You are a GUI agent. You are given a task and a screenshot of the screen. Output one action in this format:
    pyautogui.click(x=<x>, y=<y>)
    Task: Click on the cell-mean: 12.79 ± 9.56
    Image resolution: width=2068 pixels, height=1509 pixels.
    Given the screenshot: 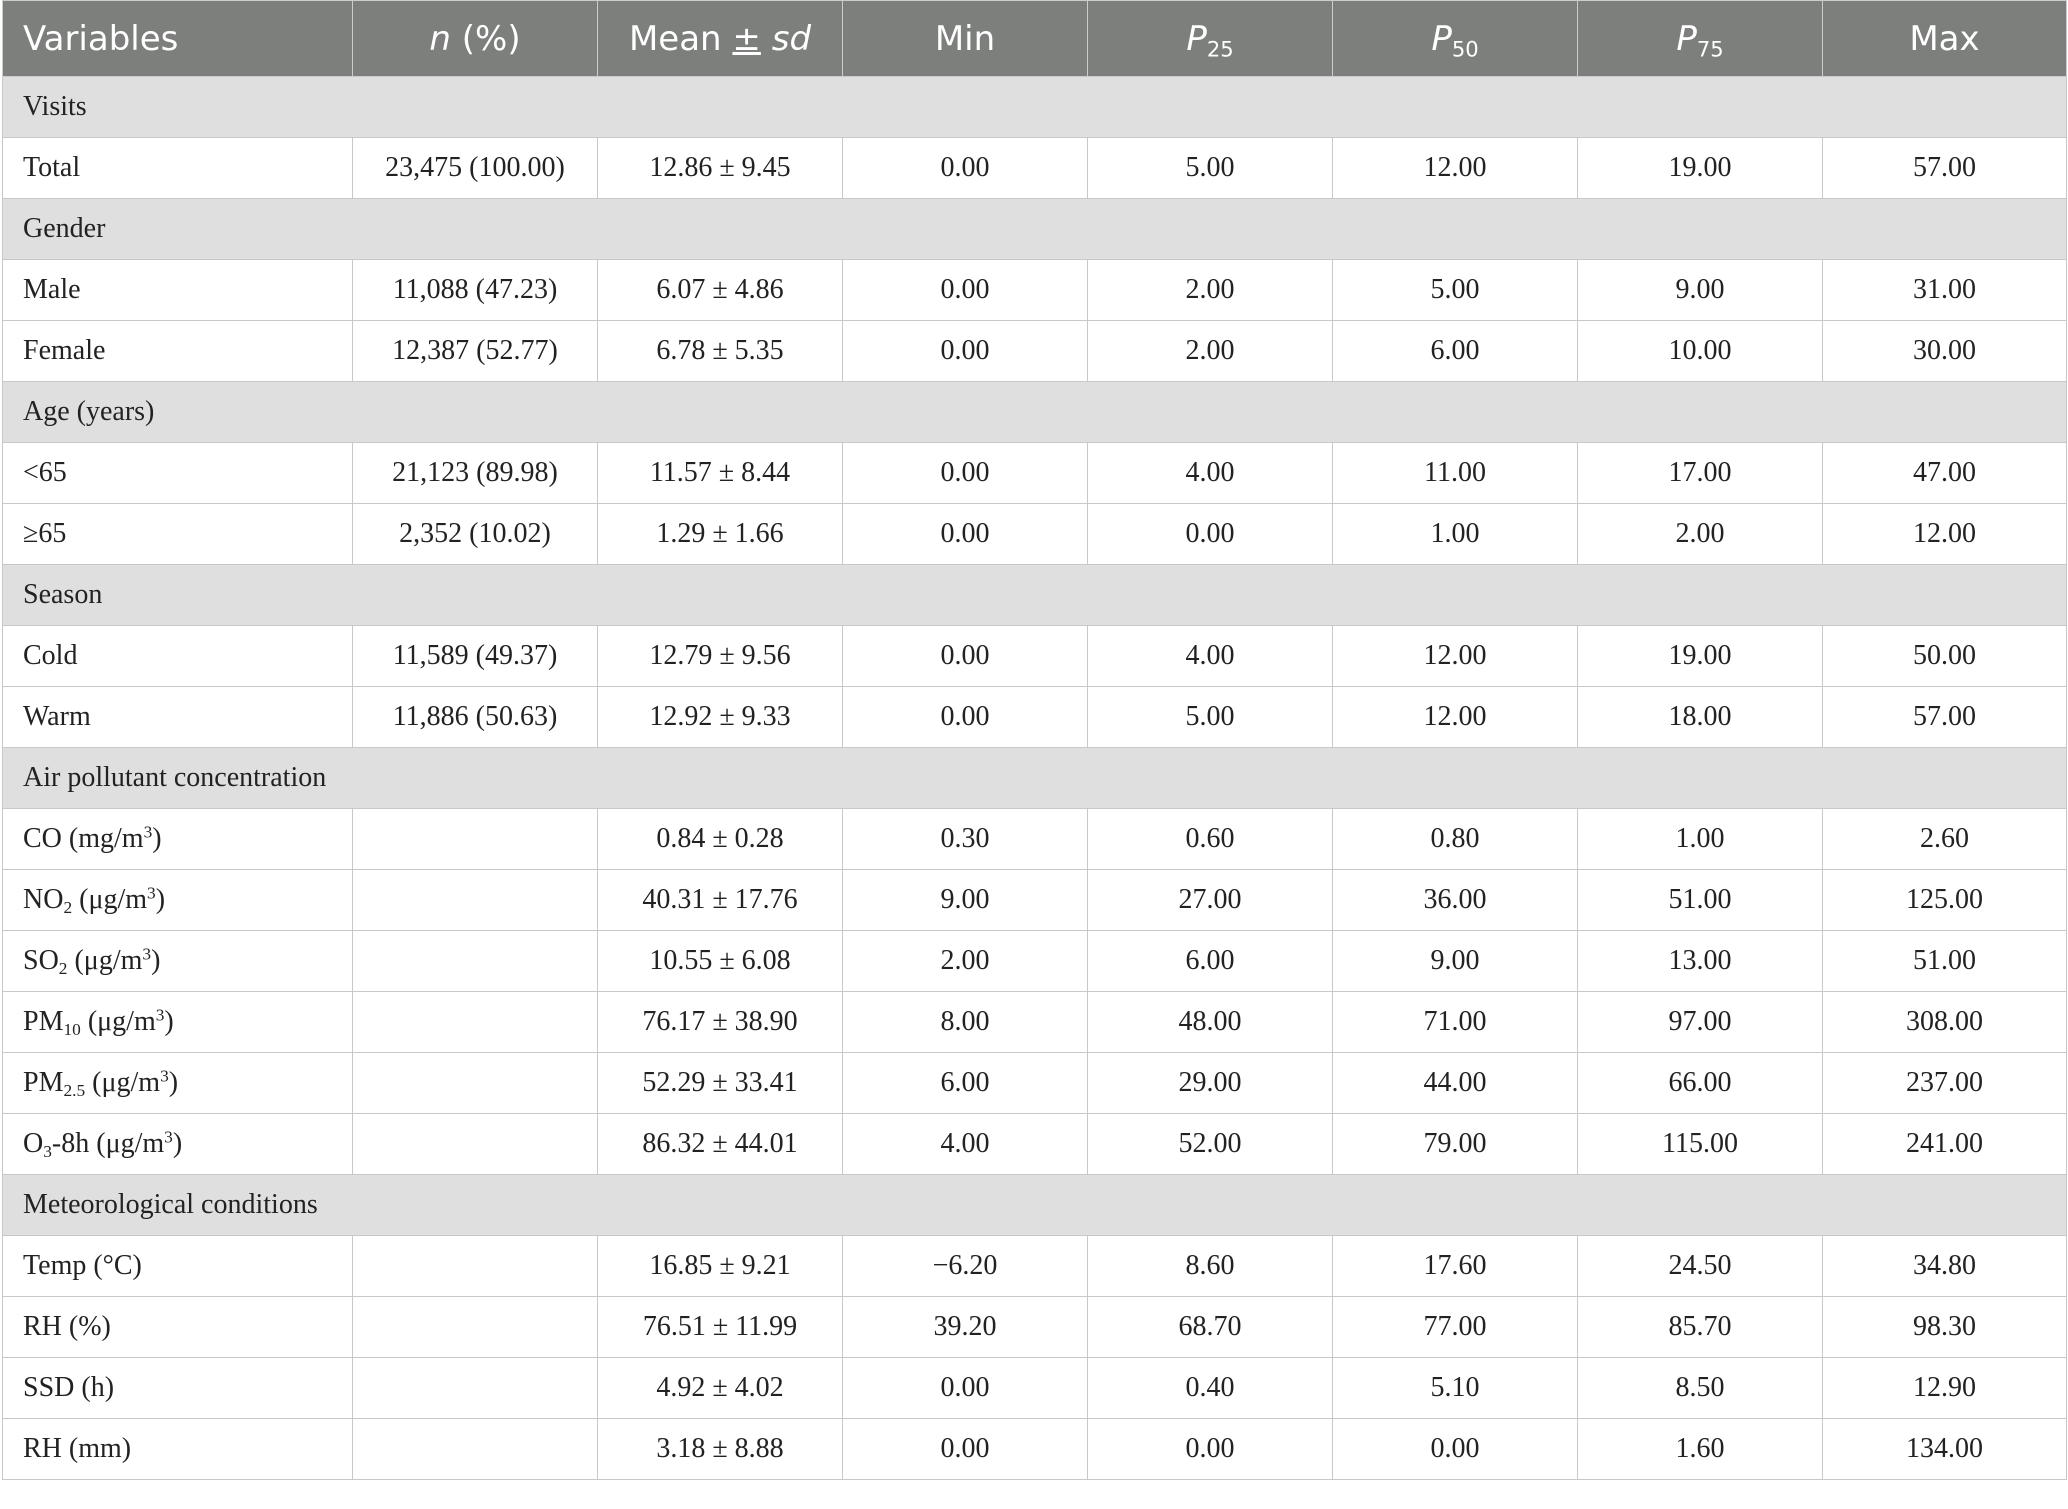 What is the action you would take?
    pyautogui.click(x=720, y=656)
    